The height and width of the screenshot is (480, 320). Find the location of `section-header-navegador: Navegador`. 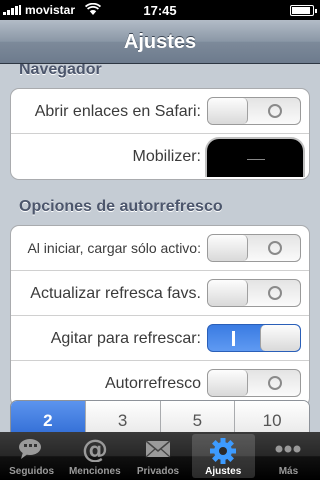

section-header-navegador: Navegador is located at coordinates (60, 71).